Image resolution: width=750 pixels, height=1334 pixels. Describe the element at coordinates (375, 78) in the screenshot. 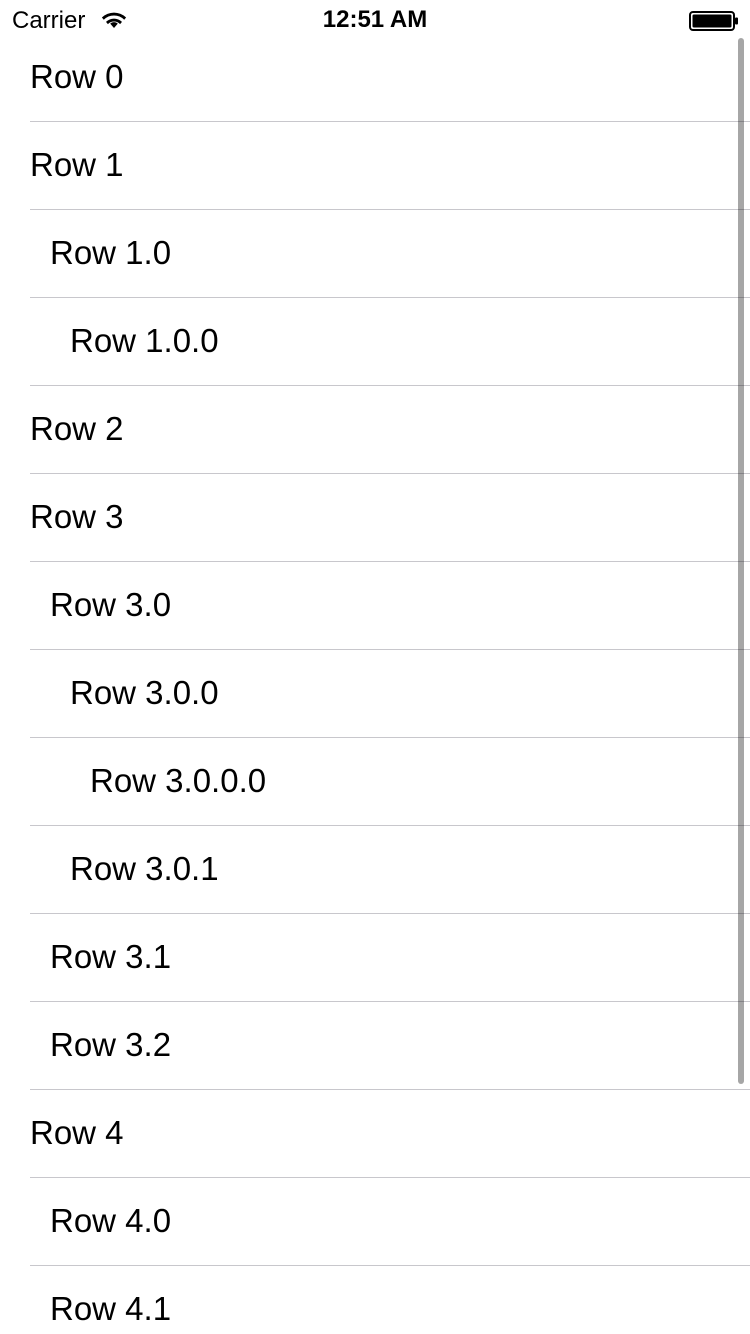

I see `table-row: Row 0` at that location.